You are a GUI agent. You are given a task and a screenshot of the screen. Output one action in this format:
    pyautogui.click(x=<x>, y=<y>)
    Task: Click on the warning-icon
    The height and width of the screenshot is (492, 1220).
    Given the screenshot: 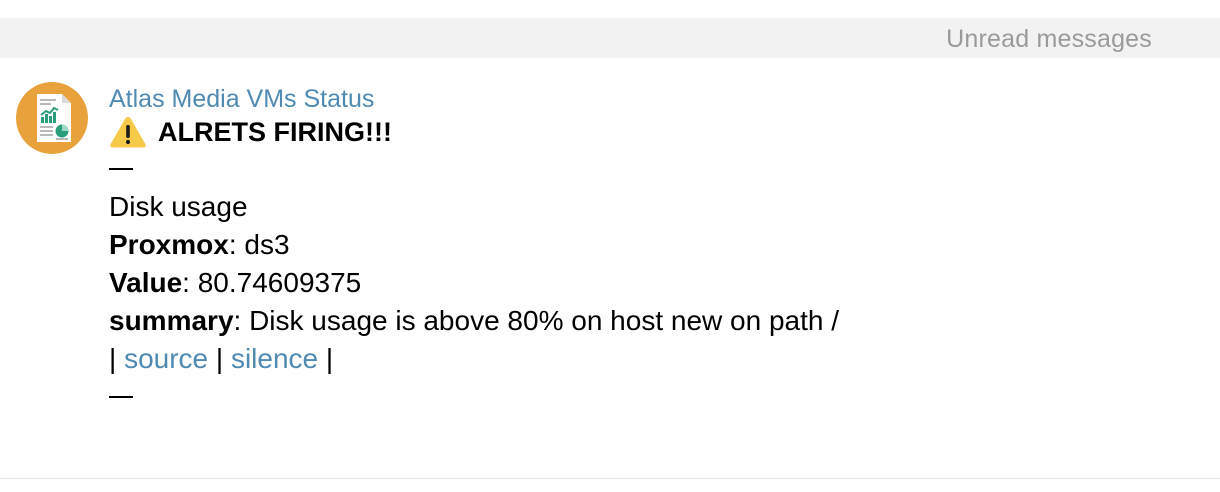 What is the action you would take?
    pyautogui.click(x=128, y=132)
    